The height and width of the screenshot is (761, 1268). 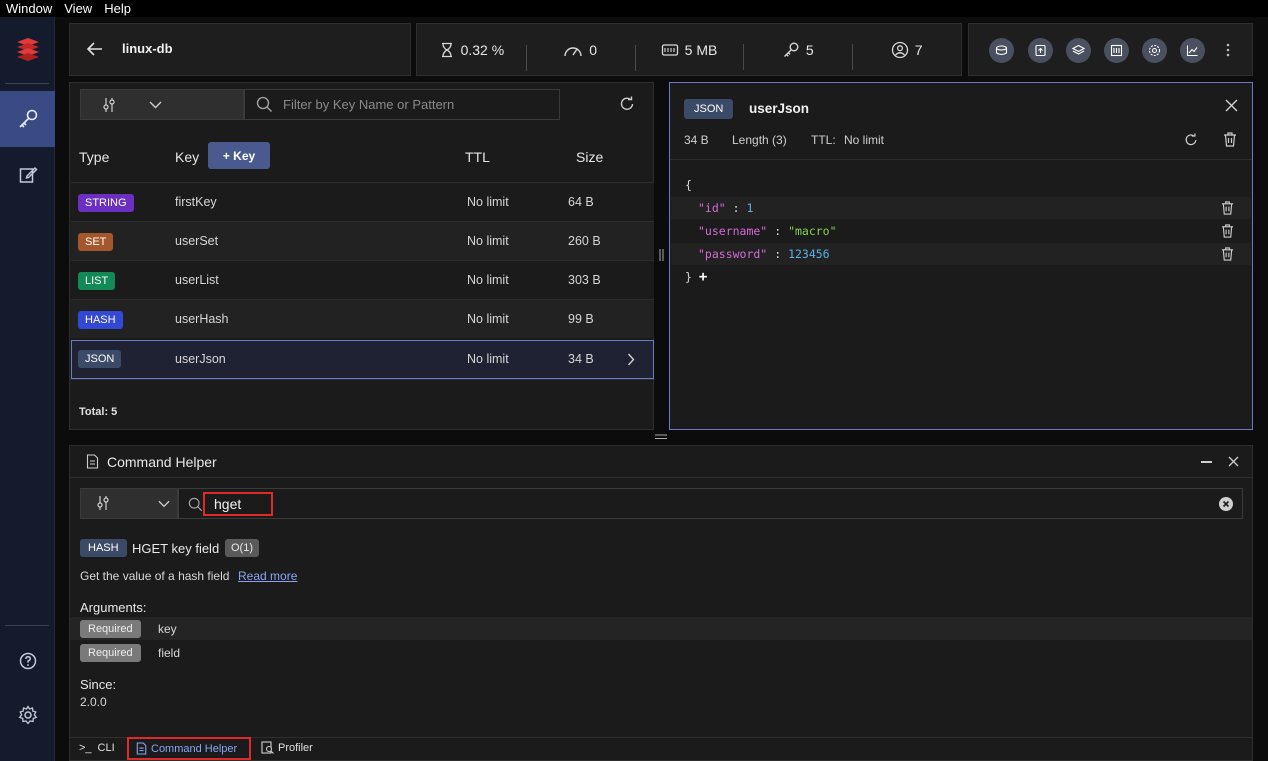 I want to click on json-entry: "id" : 1, so click(x=961, y=208).